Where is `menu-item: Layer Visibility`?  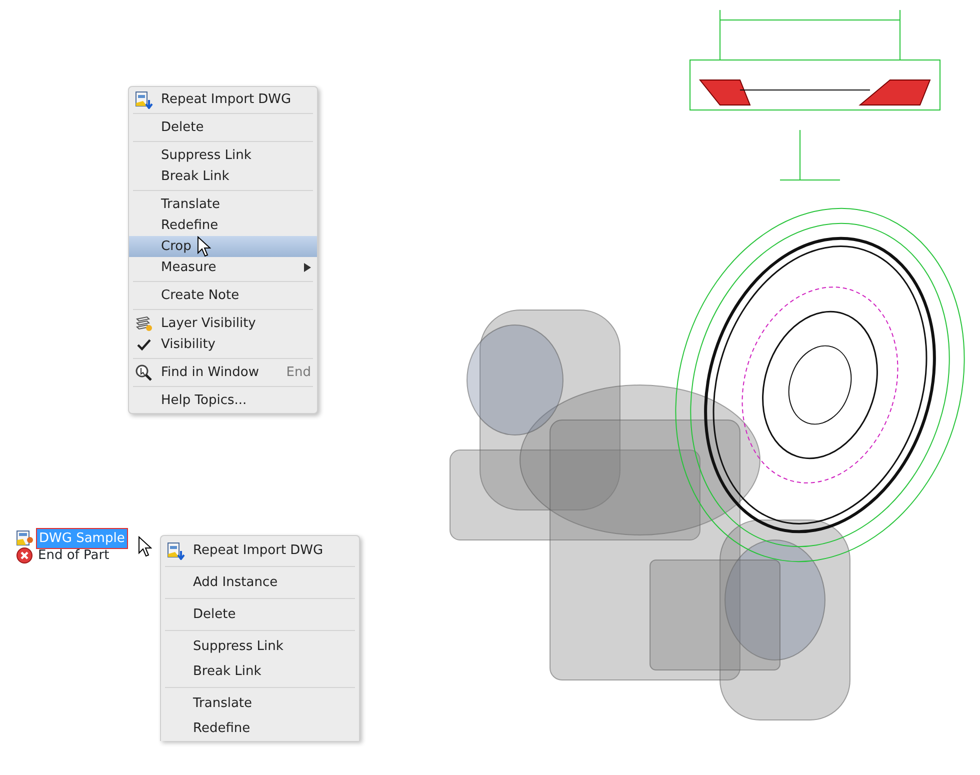 menu-item: Layer Visibility is located at coordinates (223, 323).